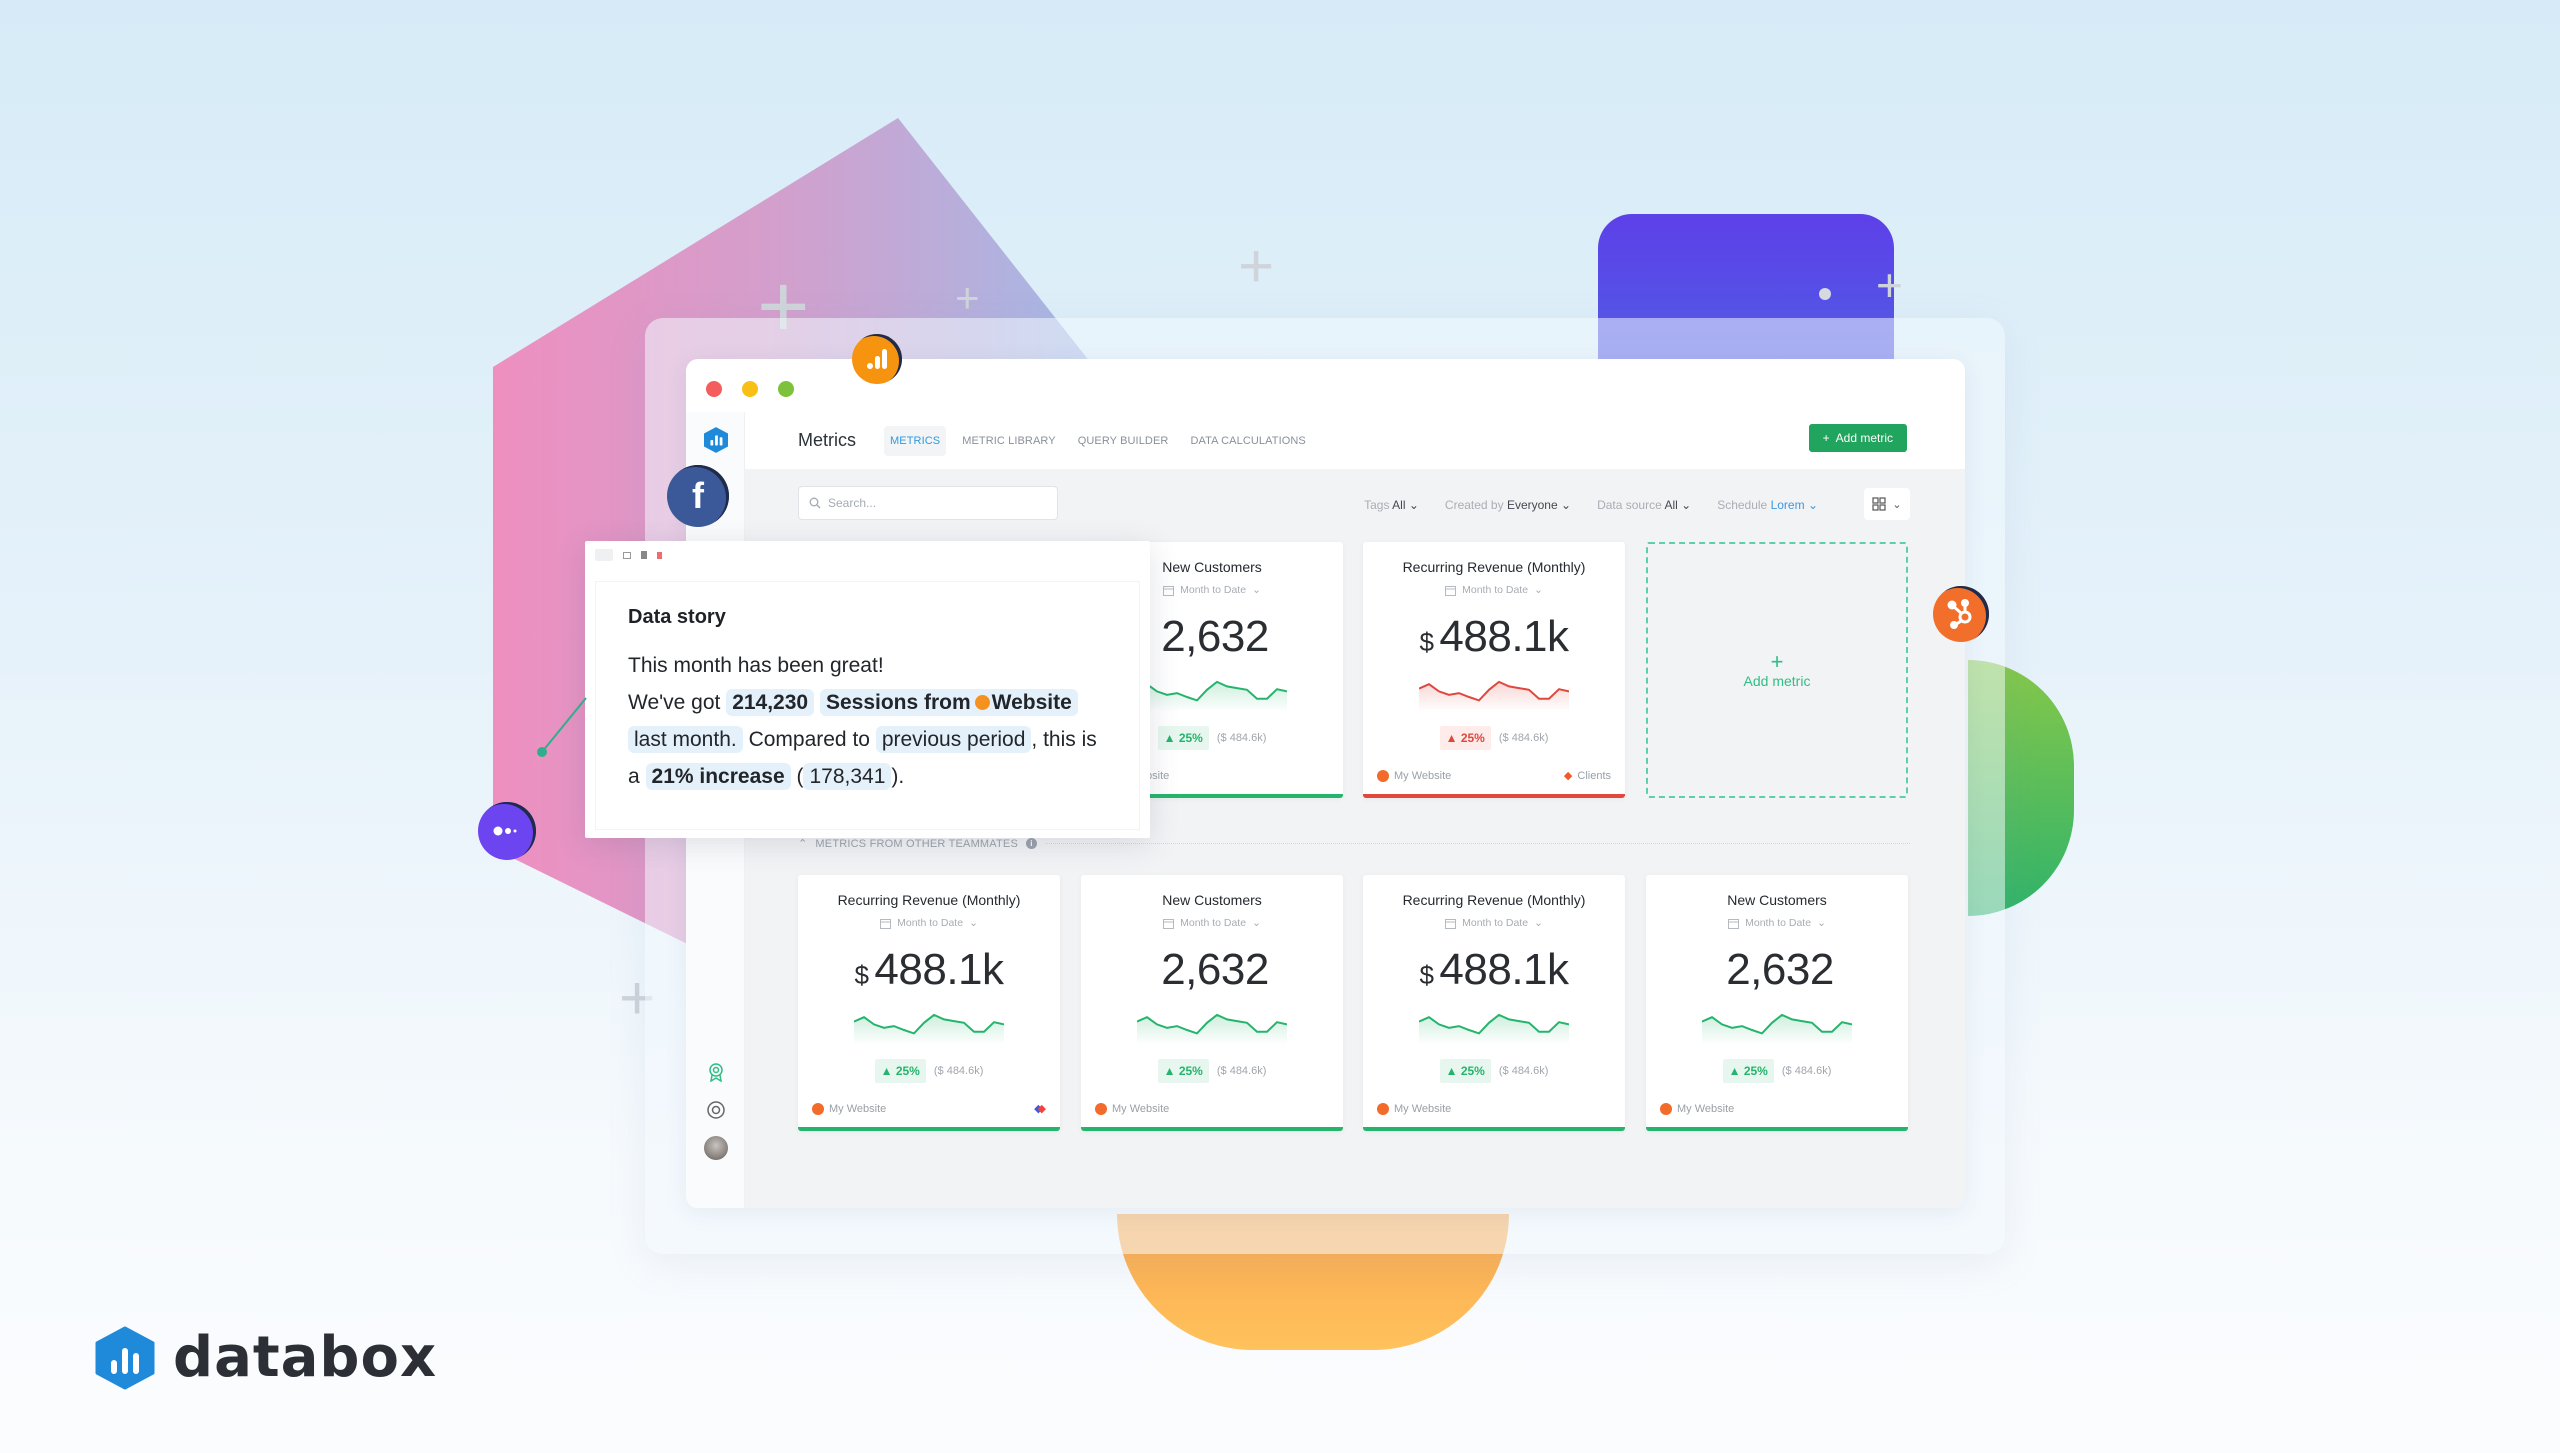  What do you see at coordinates (716, 440) in the screenshot?
I see `databox-logo-icon` at bounding box center [716, 440].